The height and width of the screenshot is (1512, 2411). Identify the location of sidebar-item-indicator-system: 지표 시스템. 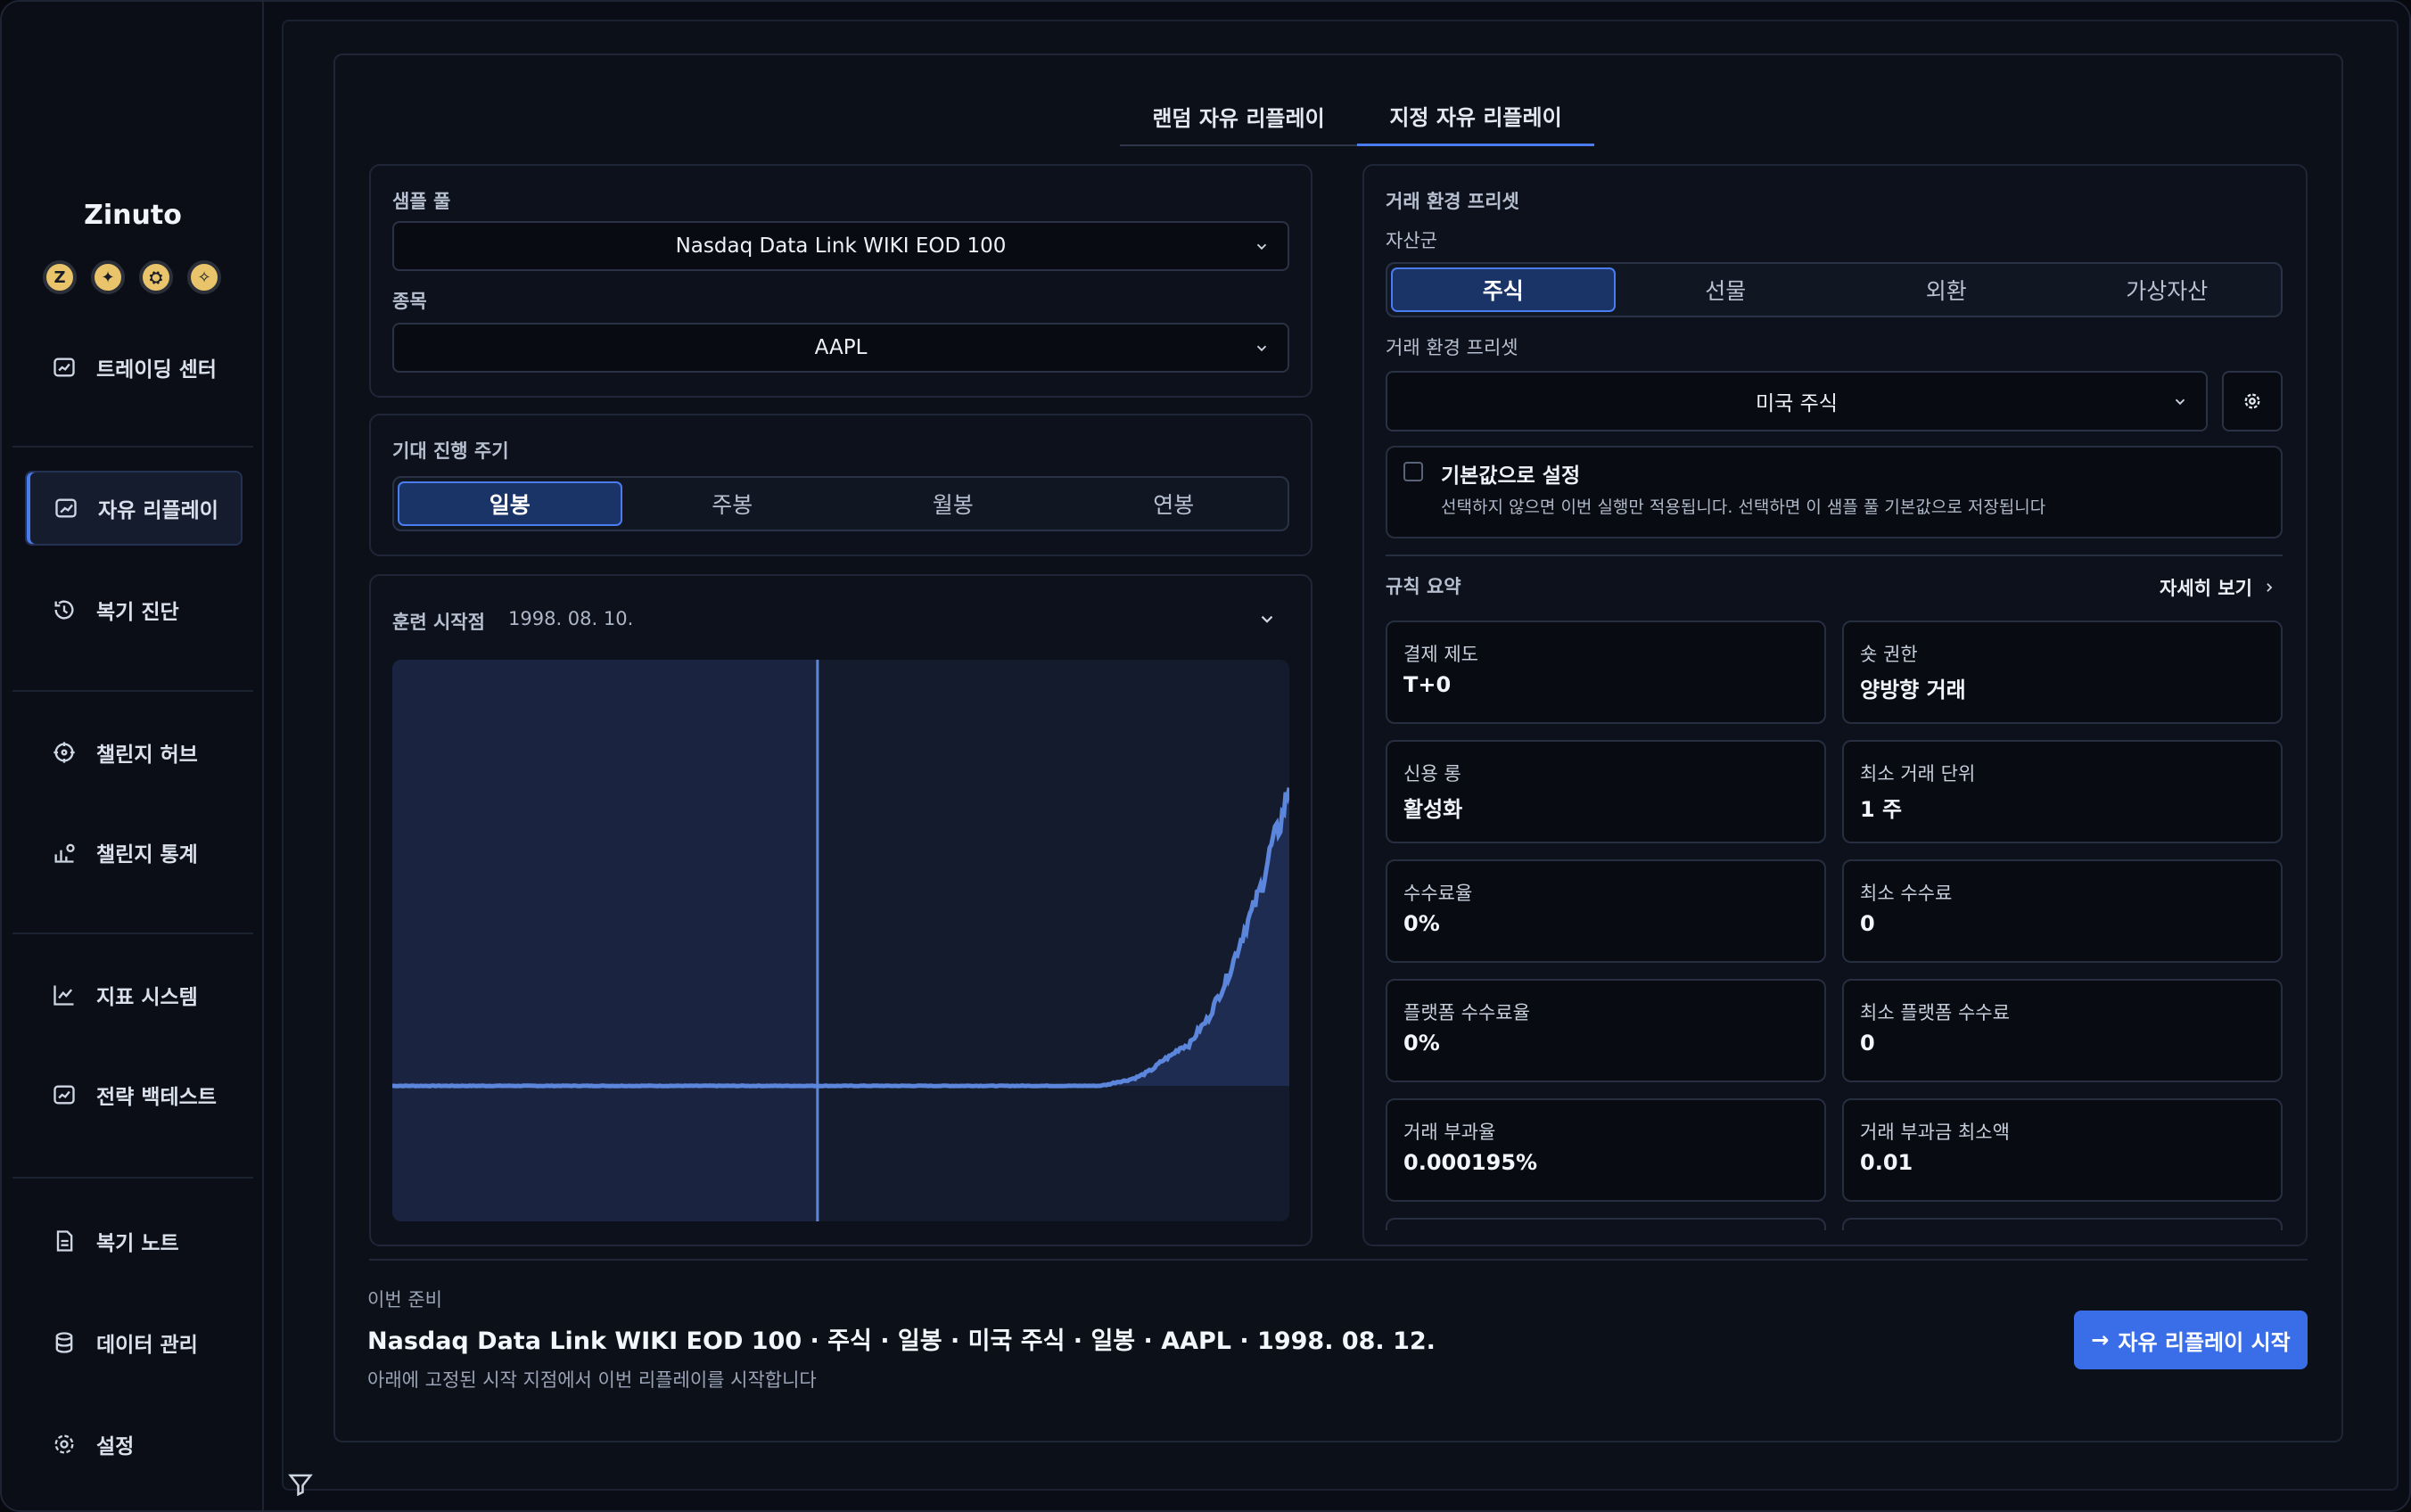
(134, 994).